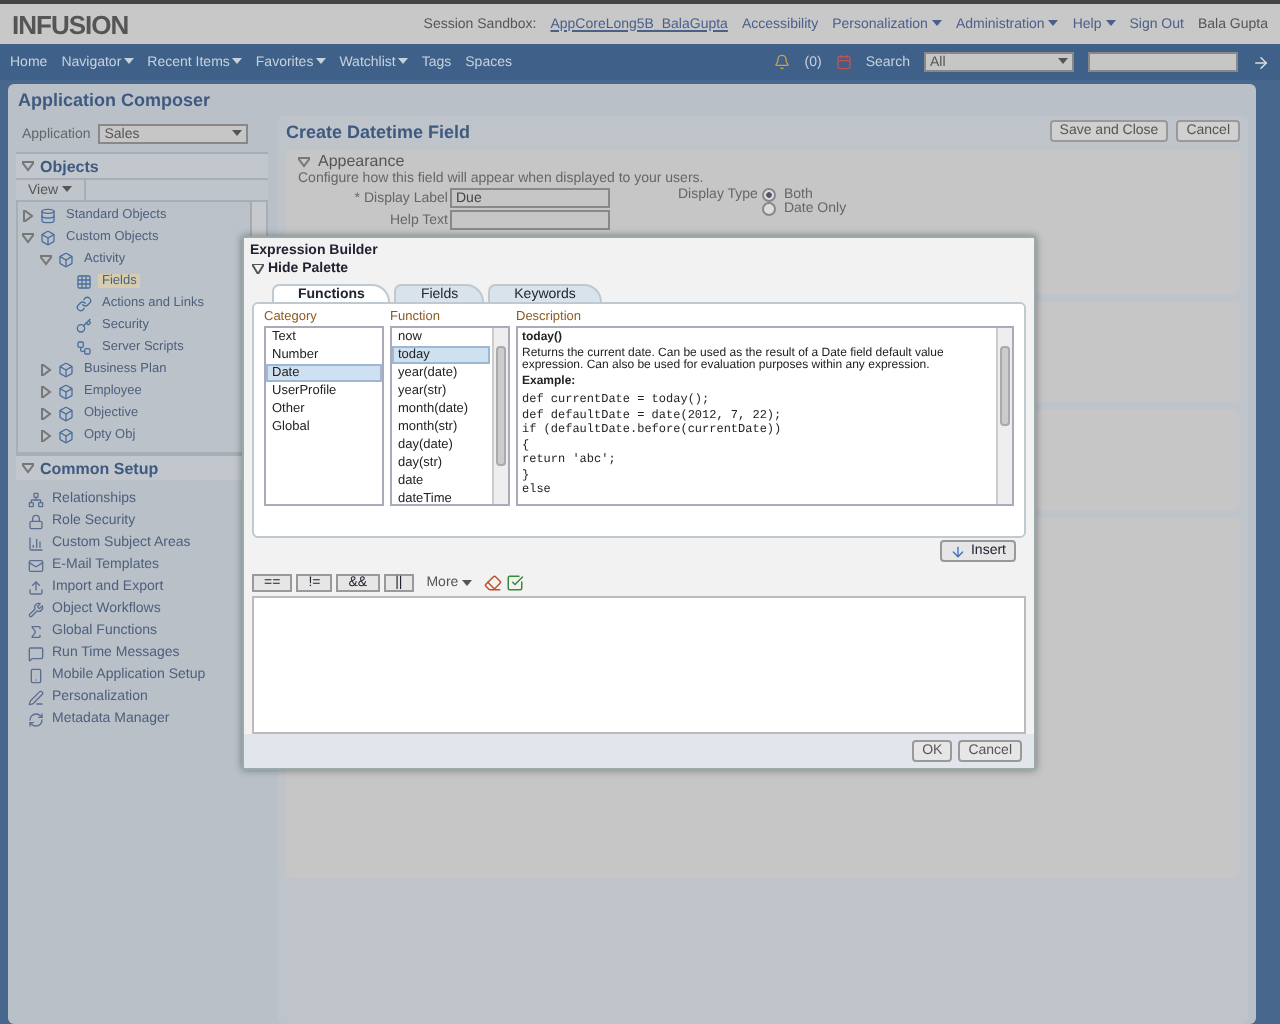 This screenshot has height=1024, width=1280. I want to click on help-text-field, so click(530, 220).